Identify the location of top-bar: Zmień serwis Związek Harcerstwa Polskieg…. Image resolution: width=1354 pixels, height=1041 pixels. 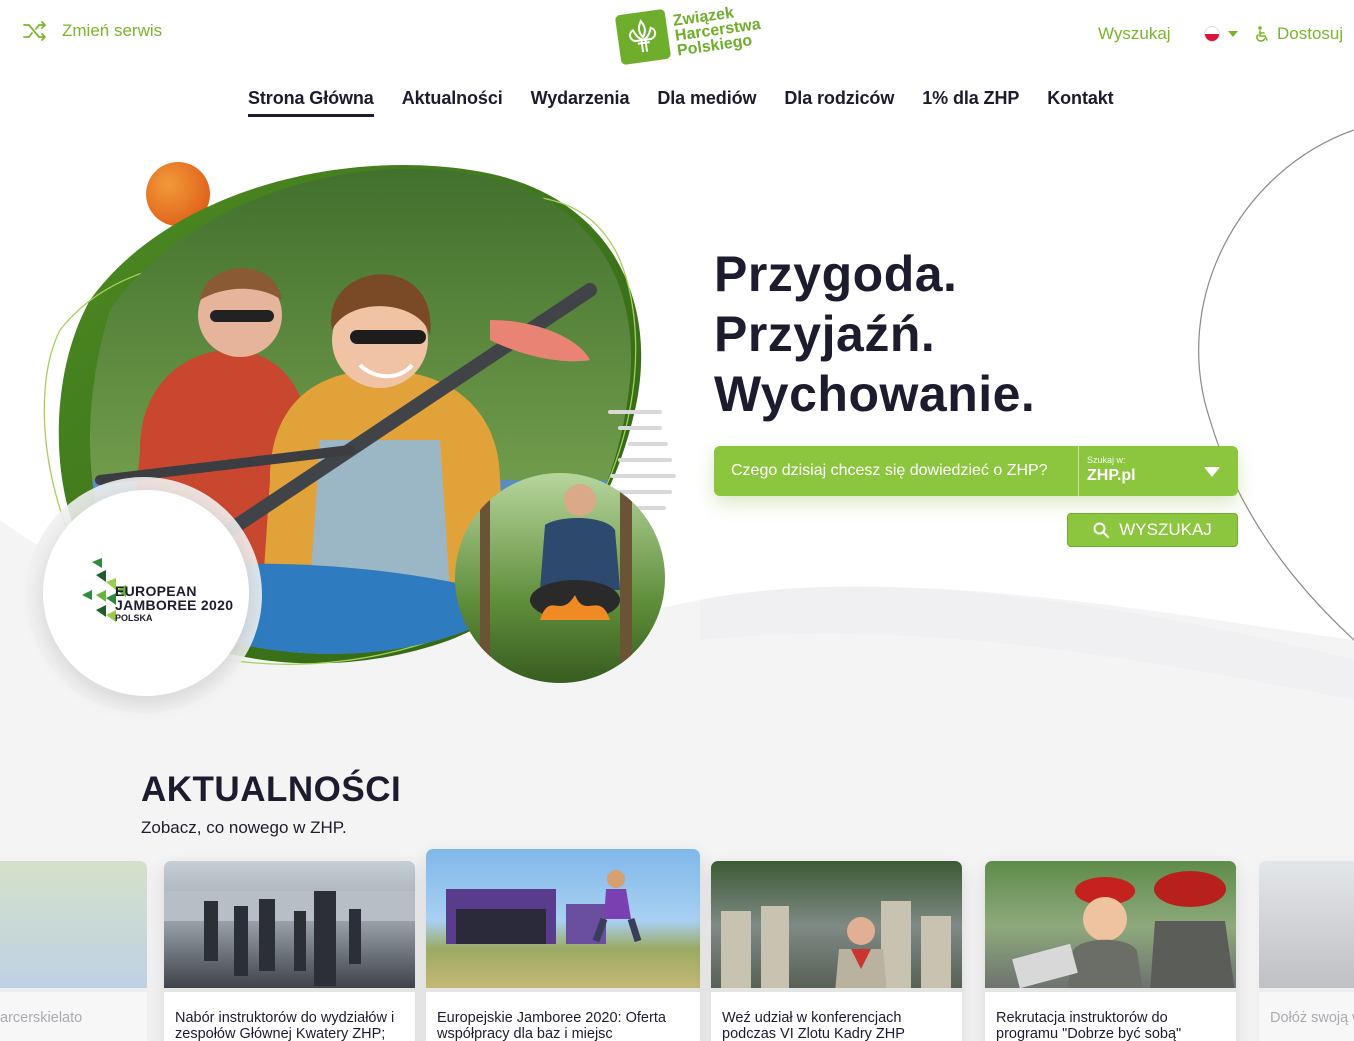
(677, 35).